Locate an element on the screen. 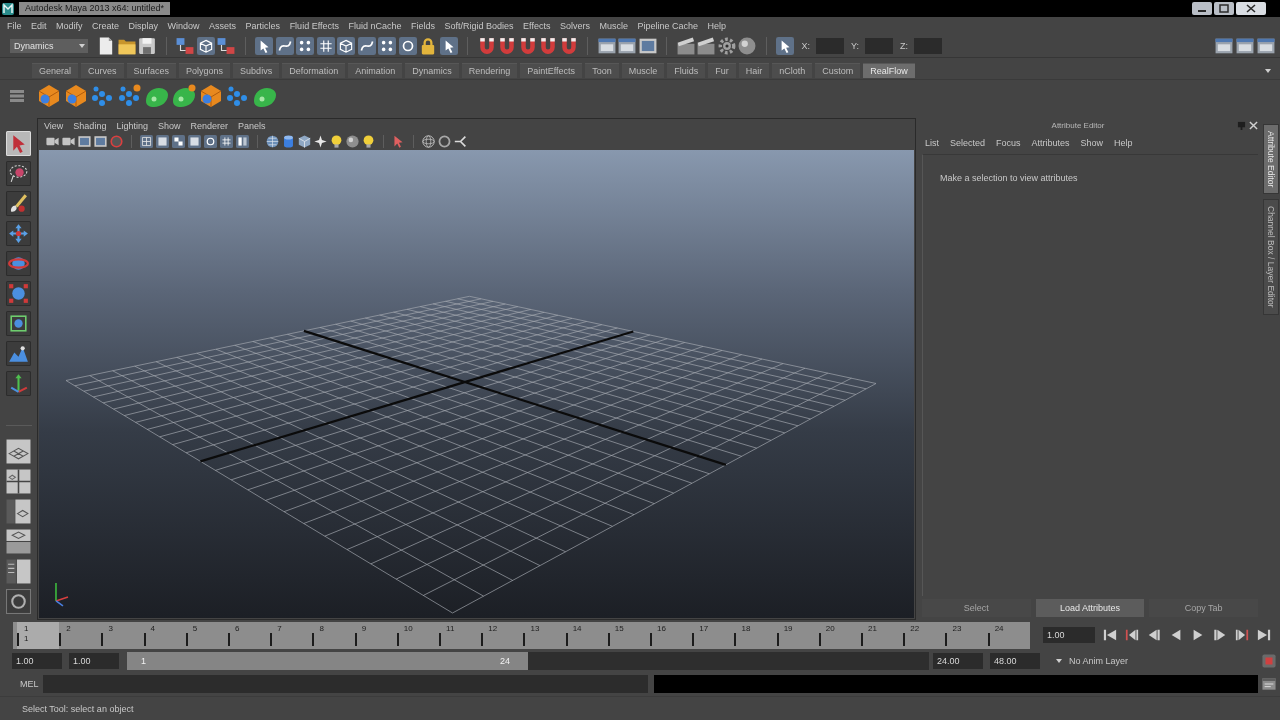  play-icon is located at coordinates (1198, 635).